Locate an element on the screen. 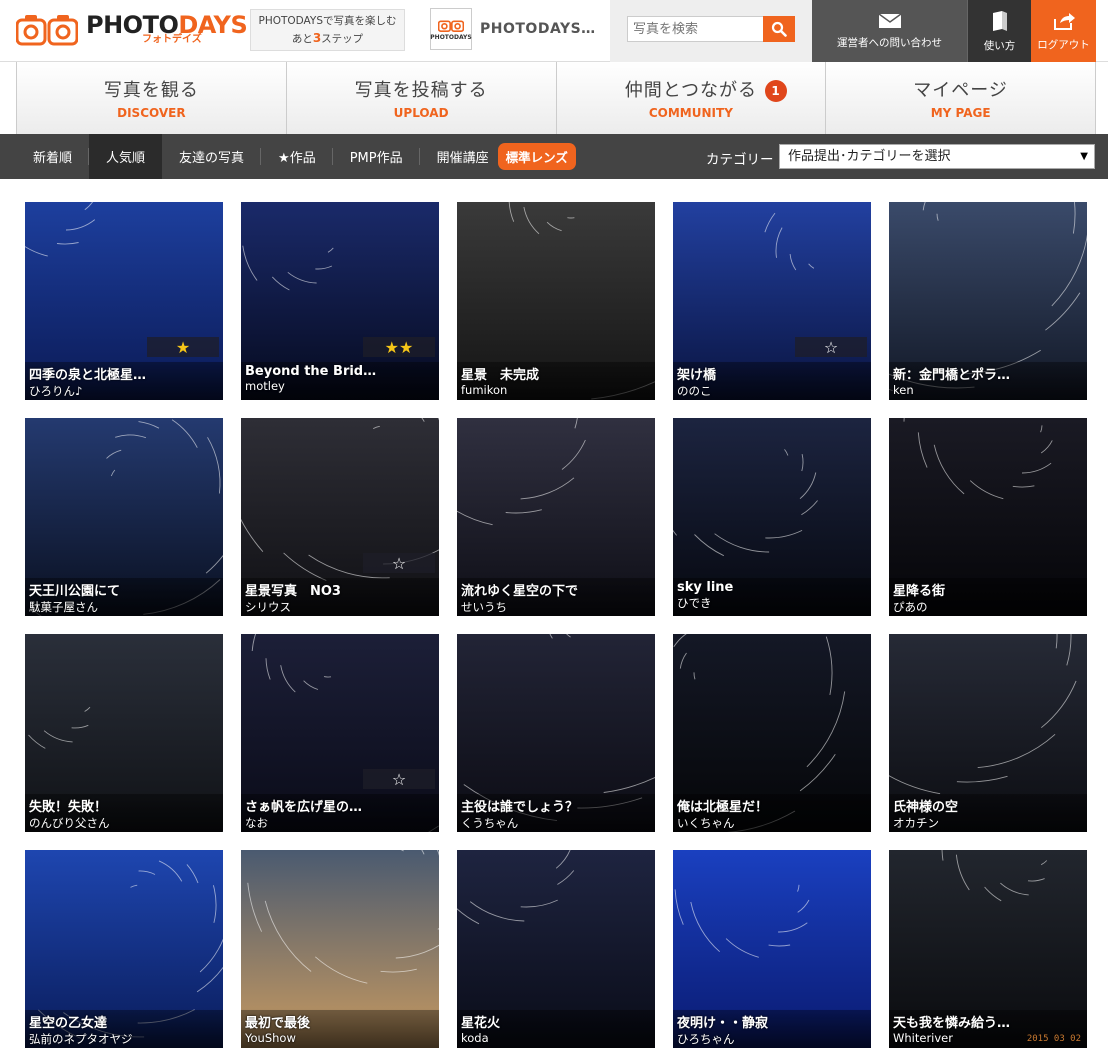 The image size is (1108, 1054). photo-title: 星景 未完成 is located at coordinates (500, 375).